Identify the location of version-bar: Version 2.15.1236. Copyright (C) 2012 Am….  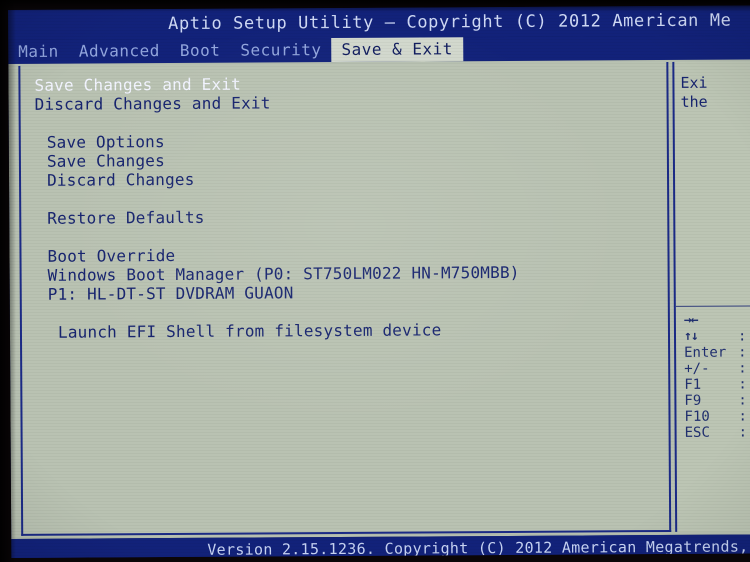
(380, 546).